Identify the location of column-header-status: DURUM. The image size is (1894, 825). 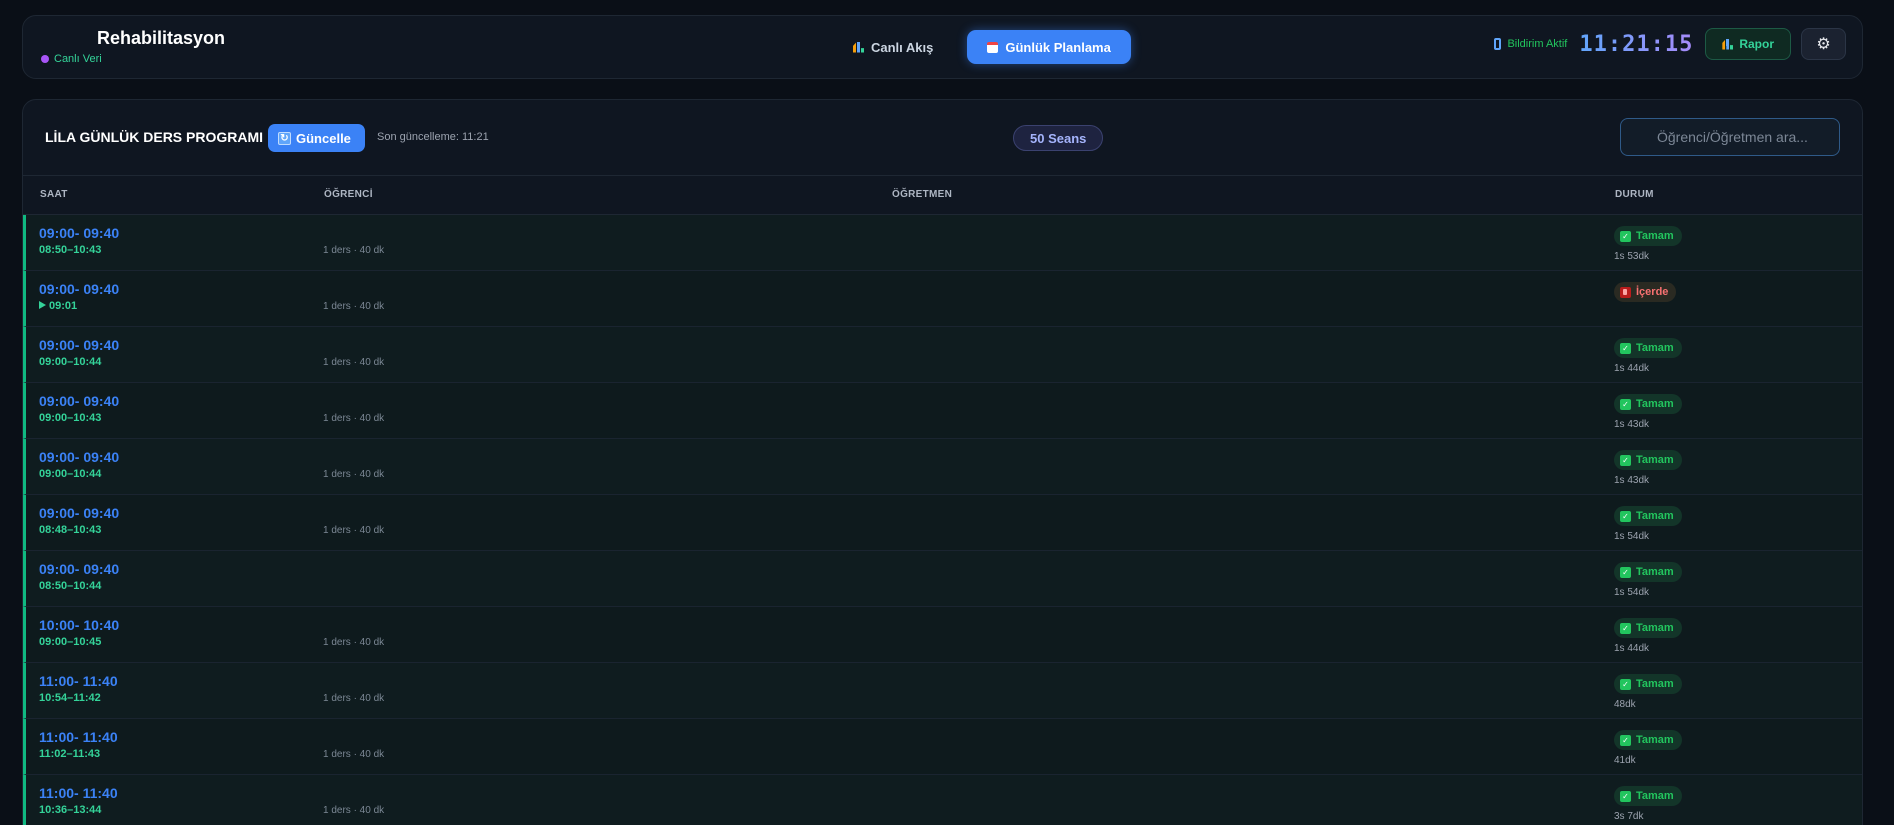
(1634, 194).